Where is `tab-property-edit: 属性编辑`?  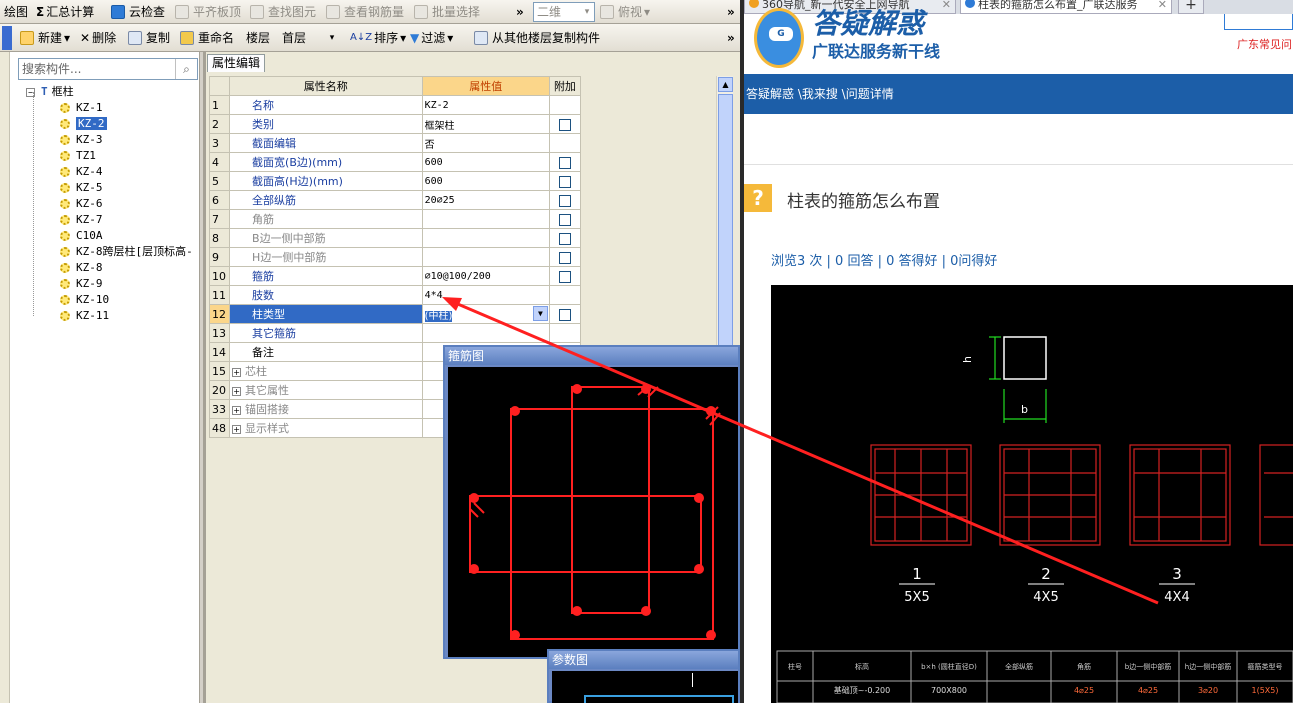
tab-property-edit: 属性编辑 is located at coordinates (236, 63).